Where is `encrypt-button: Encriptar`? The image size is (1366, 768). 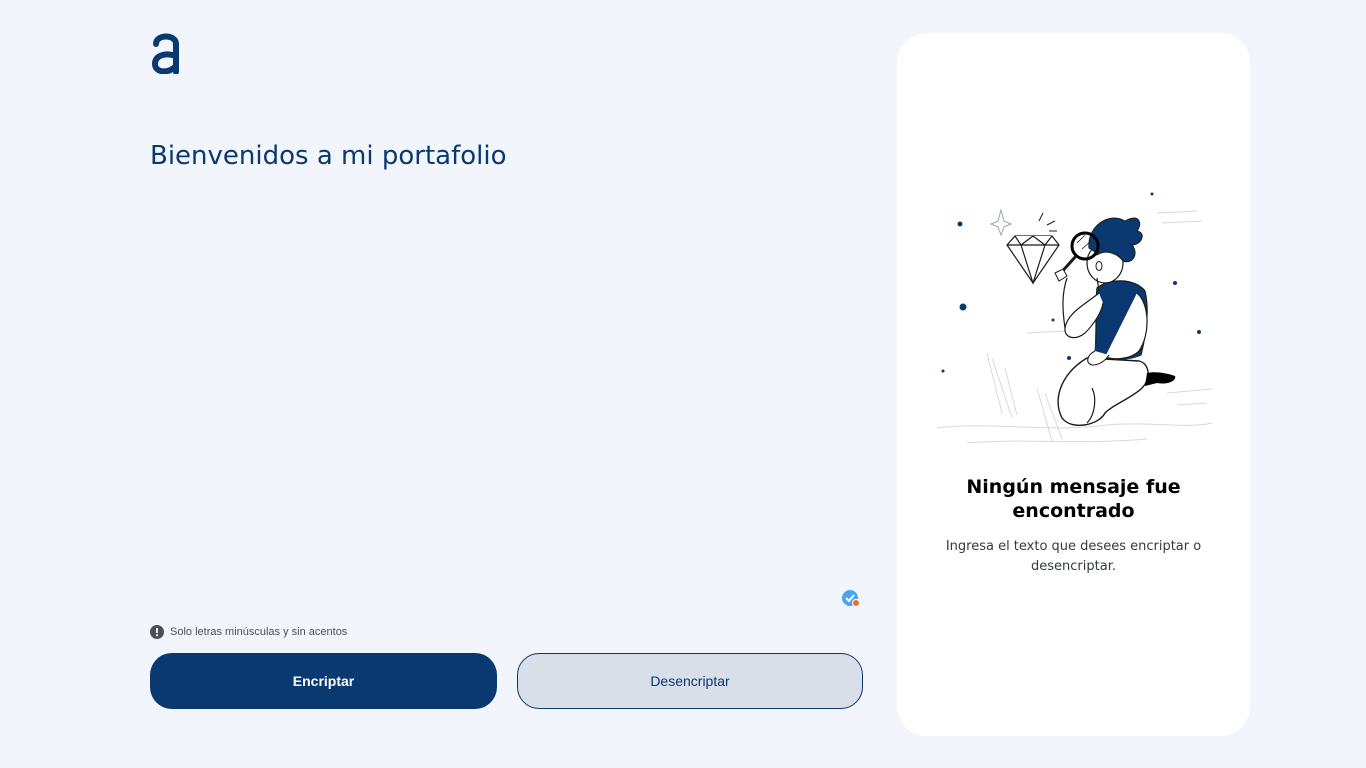 encrypt-button: Encriptar is located at coordinates (323, 681).